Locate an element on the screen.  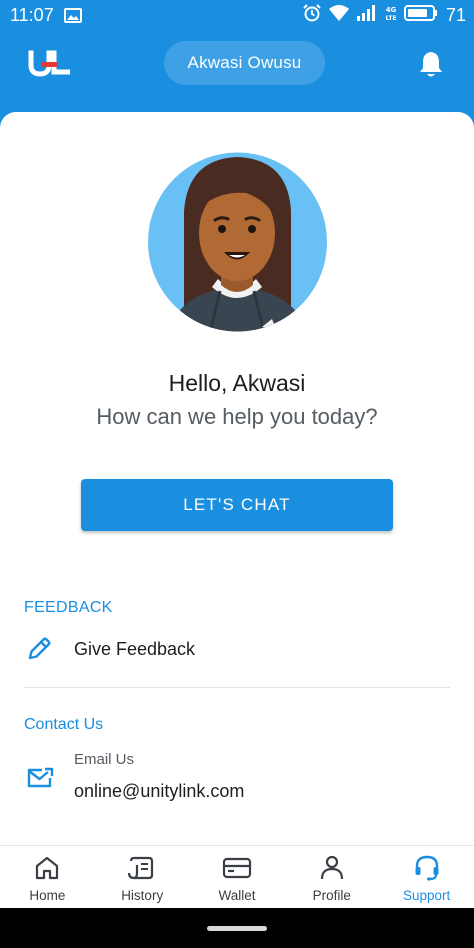
network-type-icon: 4G LTE is located at coordinates (391, 15).